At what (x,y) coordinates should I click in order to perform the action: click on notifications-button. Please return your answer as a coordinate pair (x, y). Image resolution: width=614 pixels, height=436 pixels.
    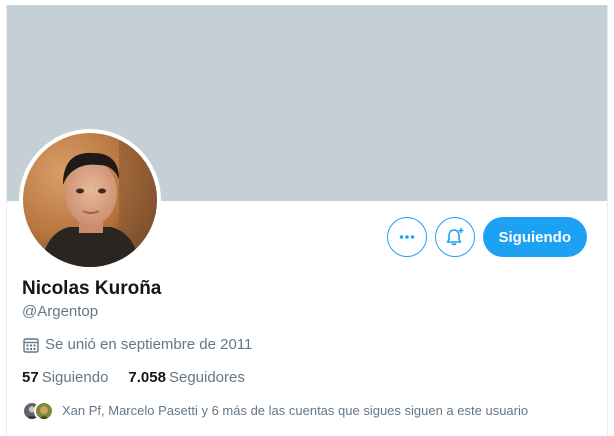
    Looking at the image, I should click on (454, 237).